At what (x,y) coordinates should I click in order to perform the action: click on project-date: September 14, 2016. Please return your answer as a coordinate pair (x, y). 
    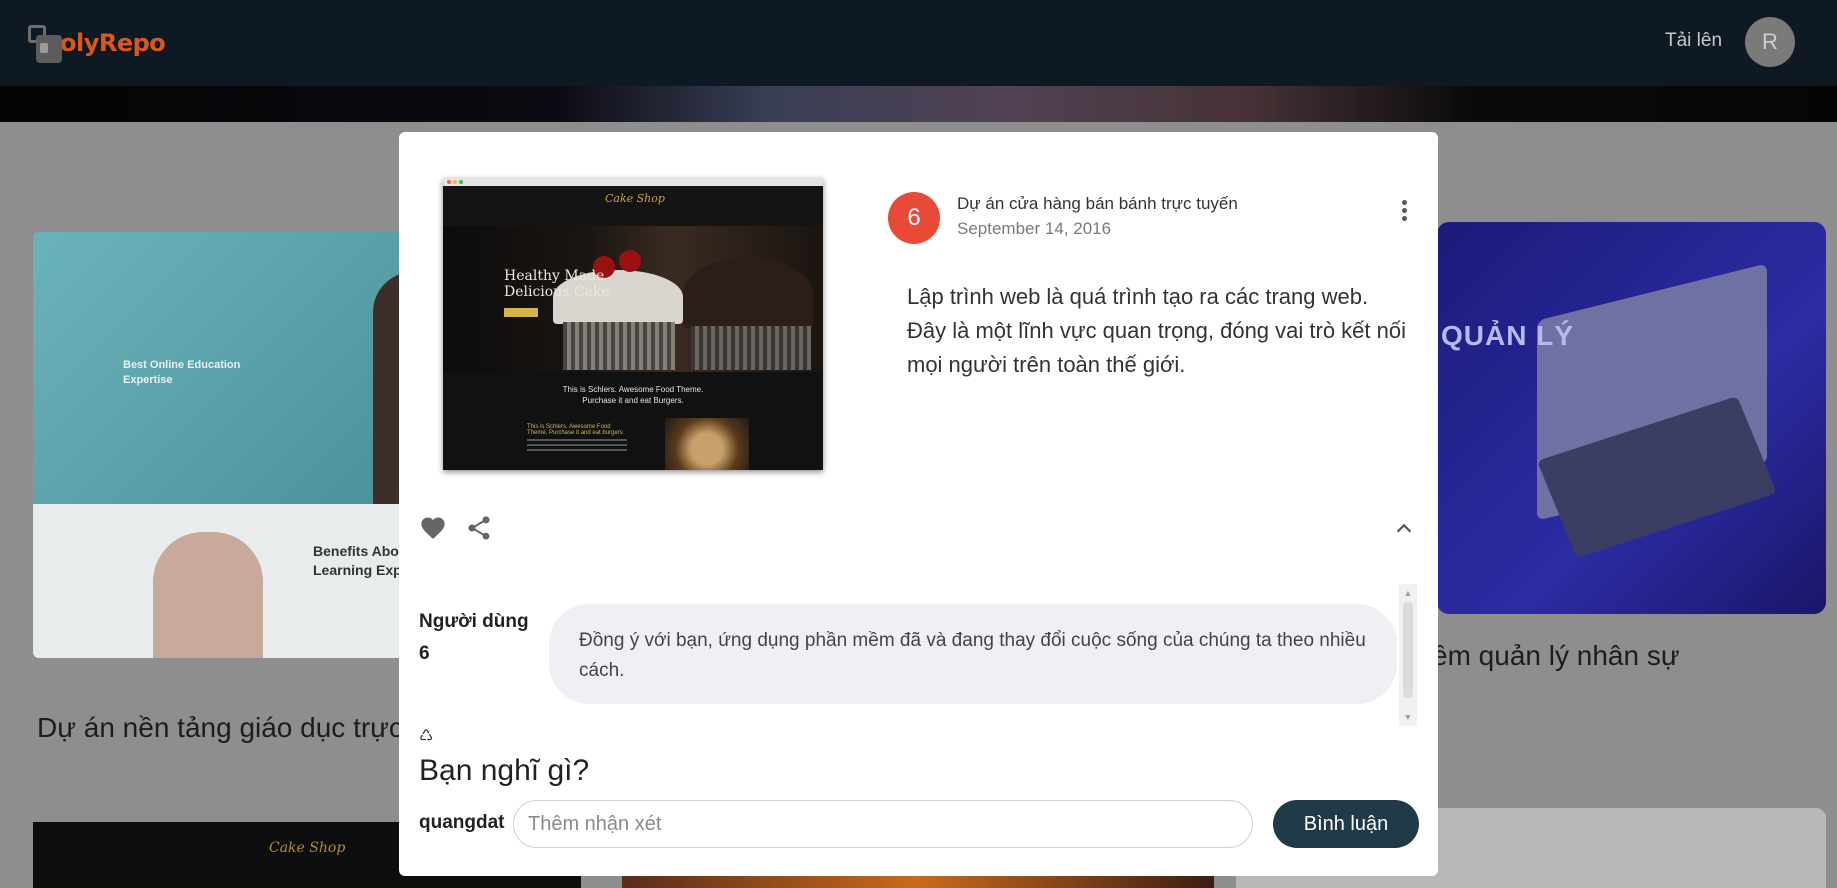
    Looking at the image, I should click on (1034, 228).